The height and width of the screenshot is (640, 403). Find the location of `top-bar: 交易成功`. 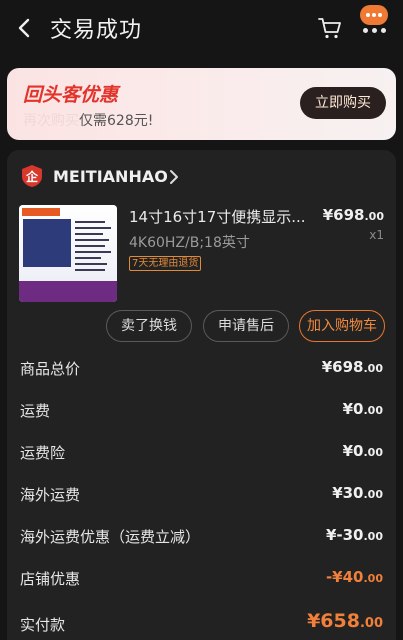

top-bar: 交易成功 is located at coordinates (201, 29).